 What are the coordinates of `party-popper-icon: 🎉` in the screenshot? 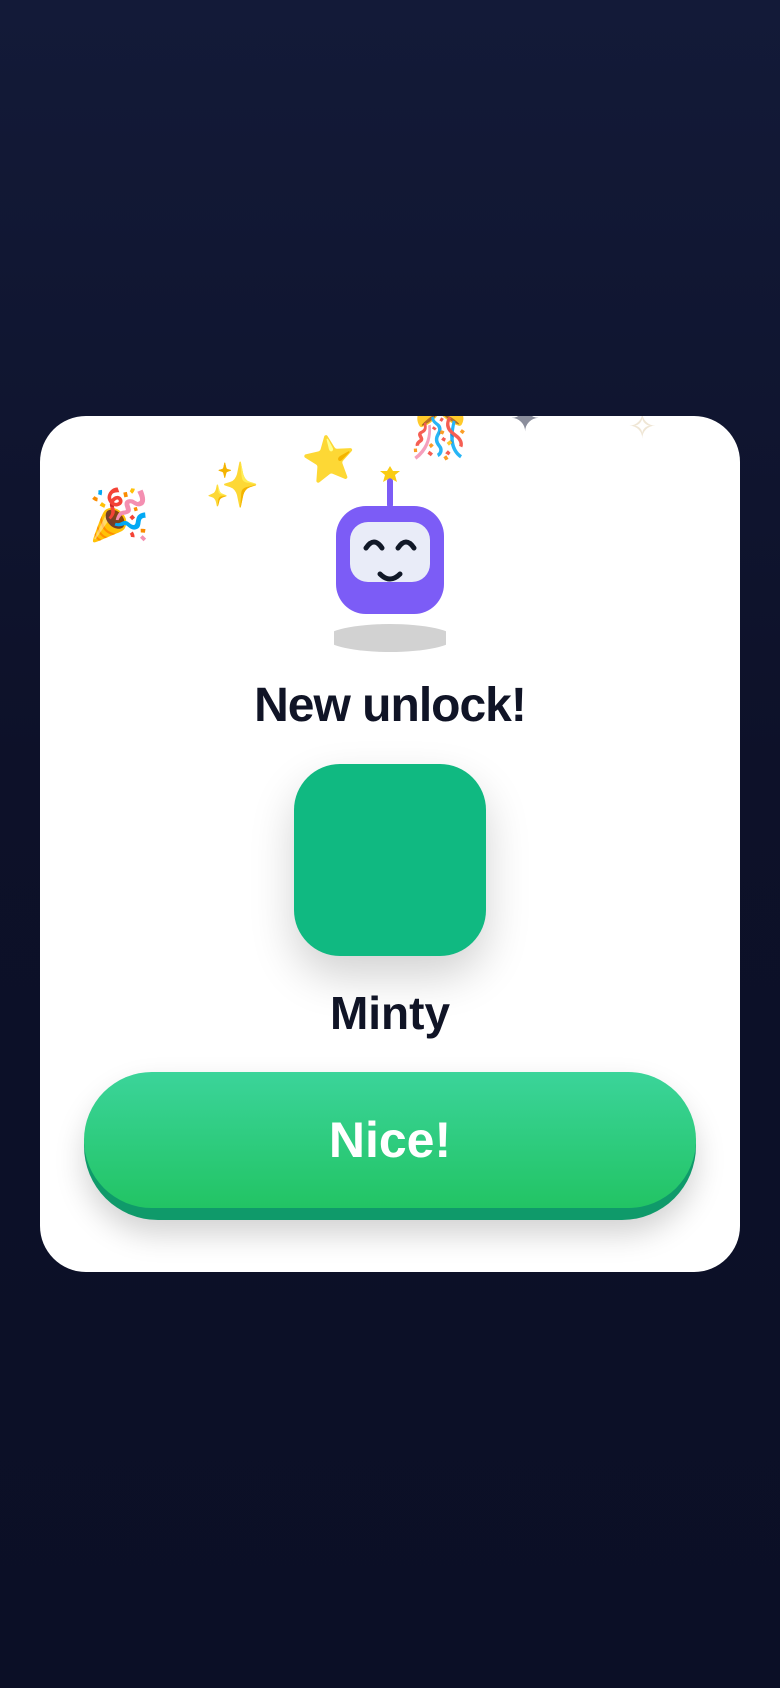 It's located at (119, 515).